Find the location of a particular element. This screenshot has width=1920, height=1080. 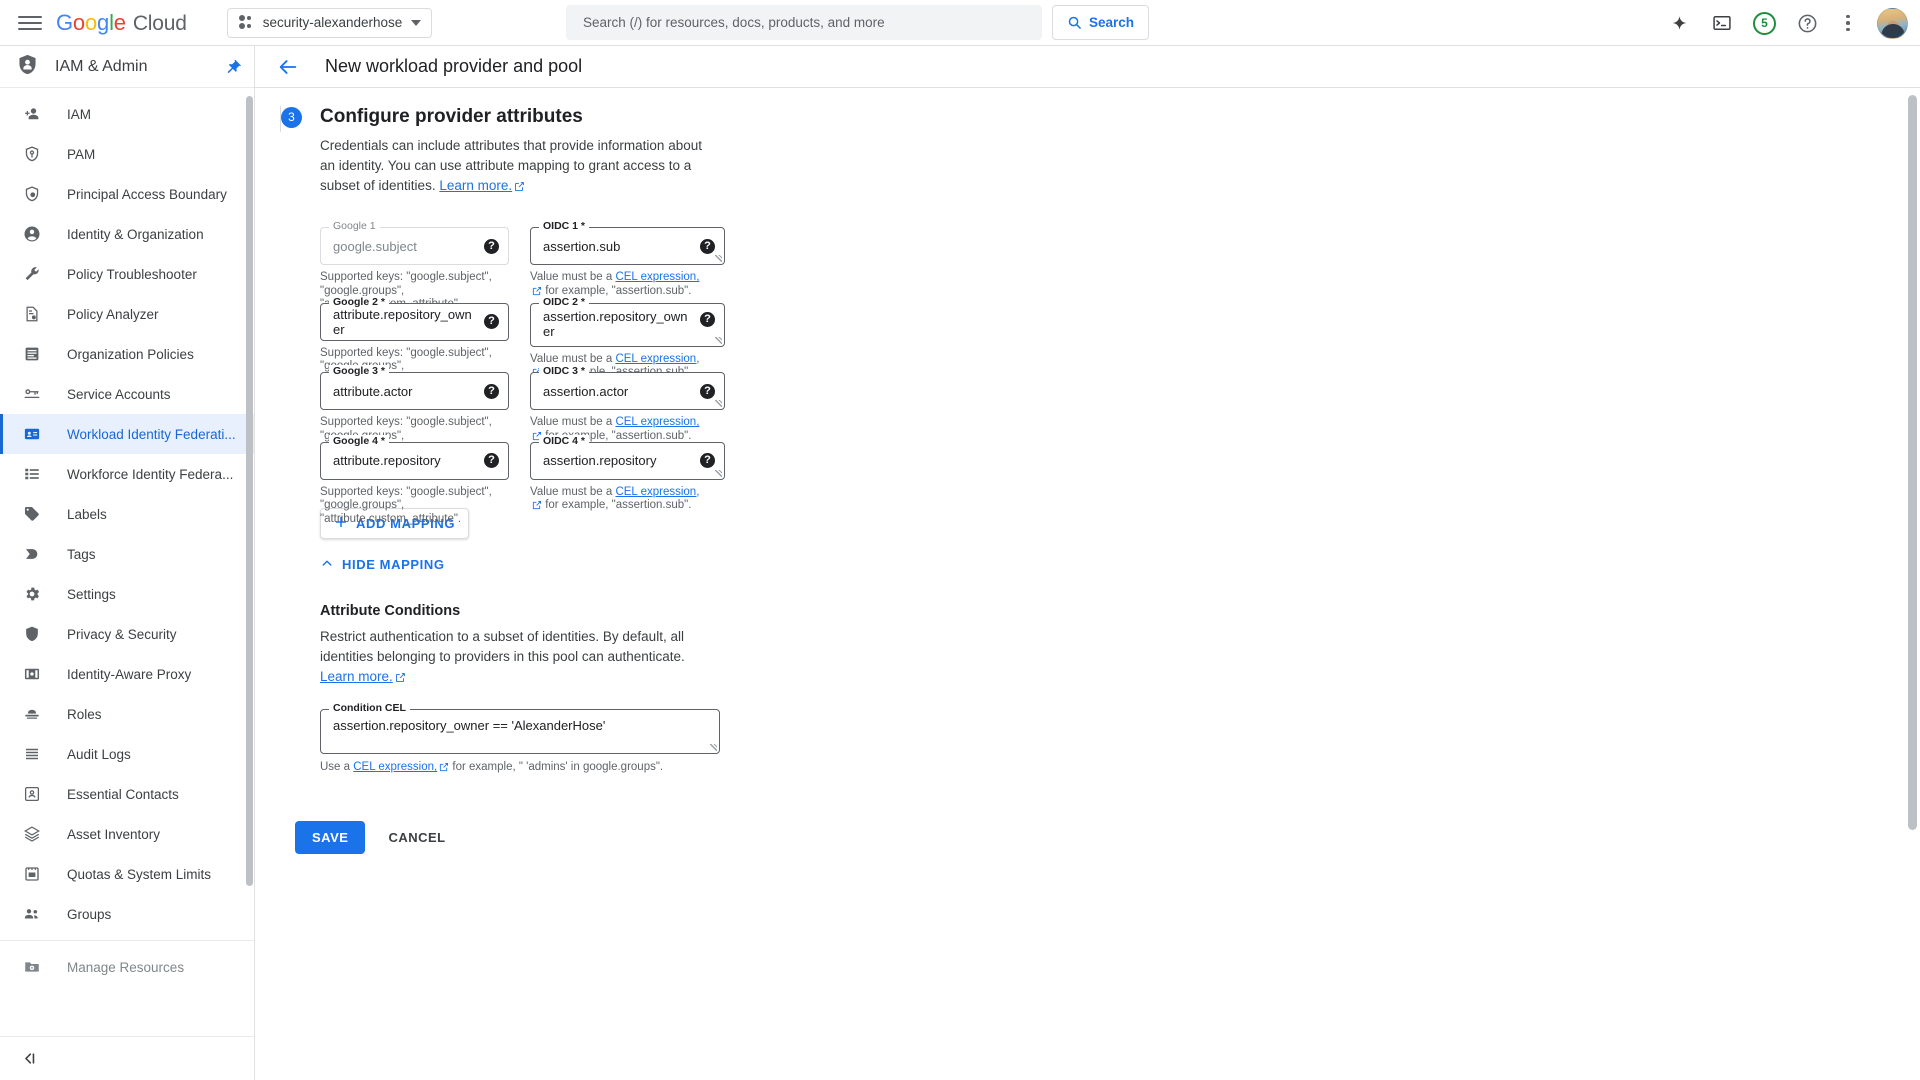

search-button: Search is located at coordinates (1101, 22).